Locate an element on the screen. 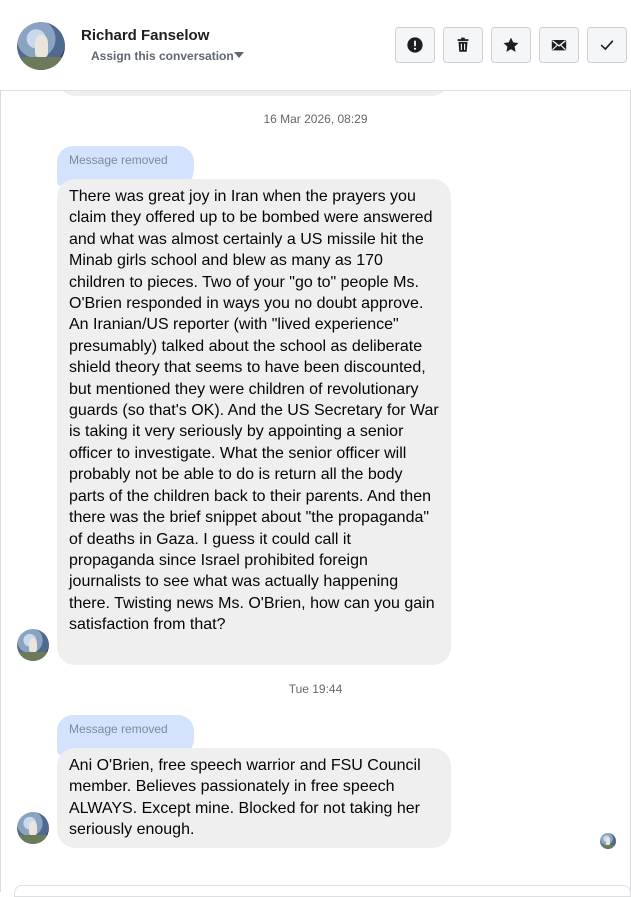 The height and width of the screenshot is (897, 631). star-icon is located at coordinates (511, 44).